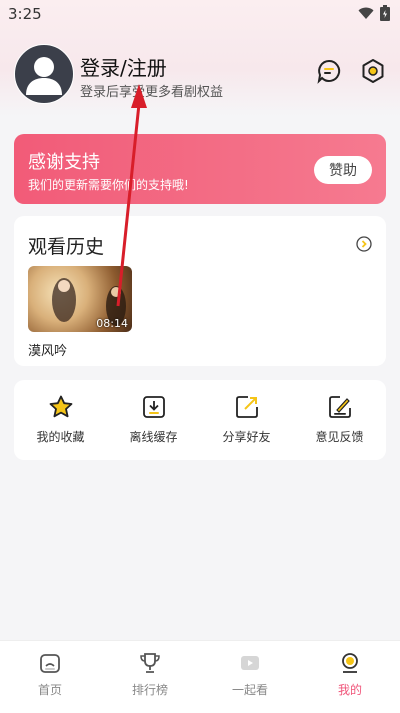  I want to click on feedback-label: 意见反馈, so click(339, 437).